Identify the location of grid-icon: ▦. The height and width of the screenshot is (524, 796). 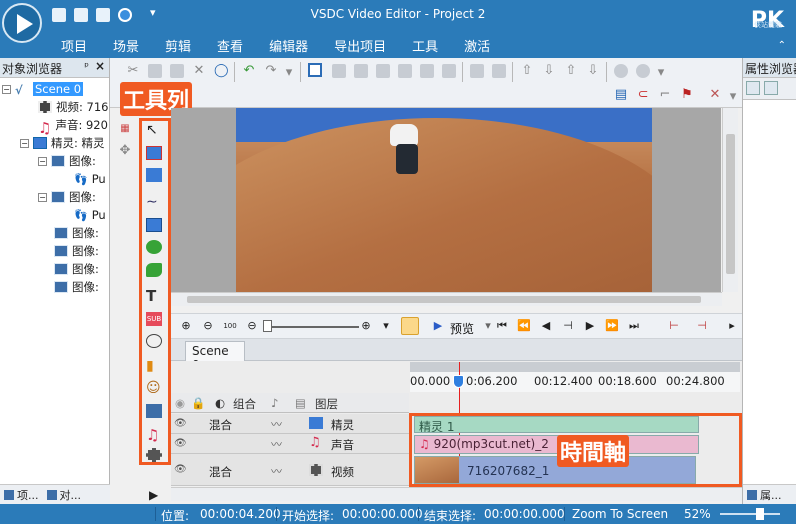
(125, 129).